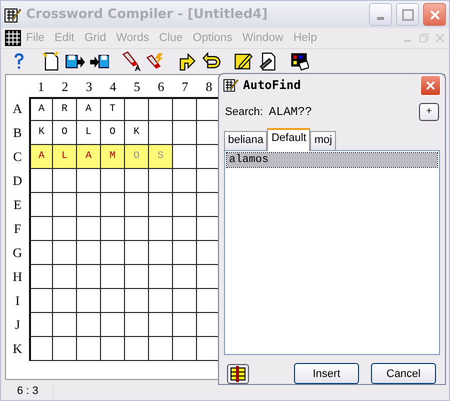 This screenshot has width=450, height=401. Describe the element at coordinates (51, 61) in the screenshot. I see `new-document-icon` at that location.